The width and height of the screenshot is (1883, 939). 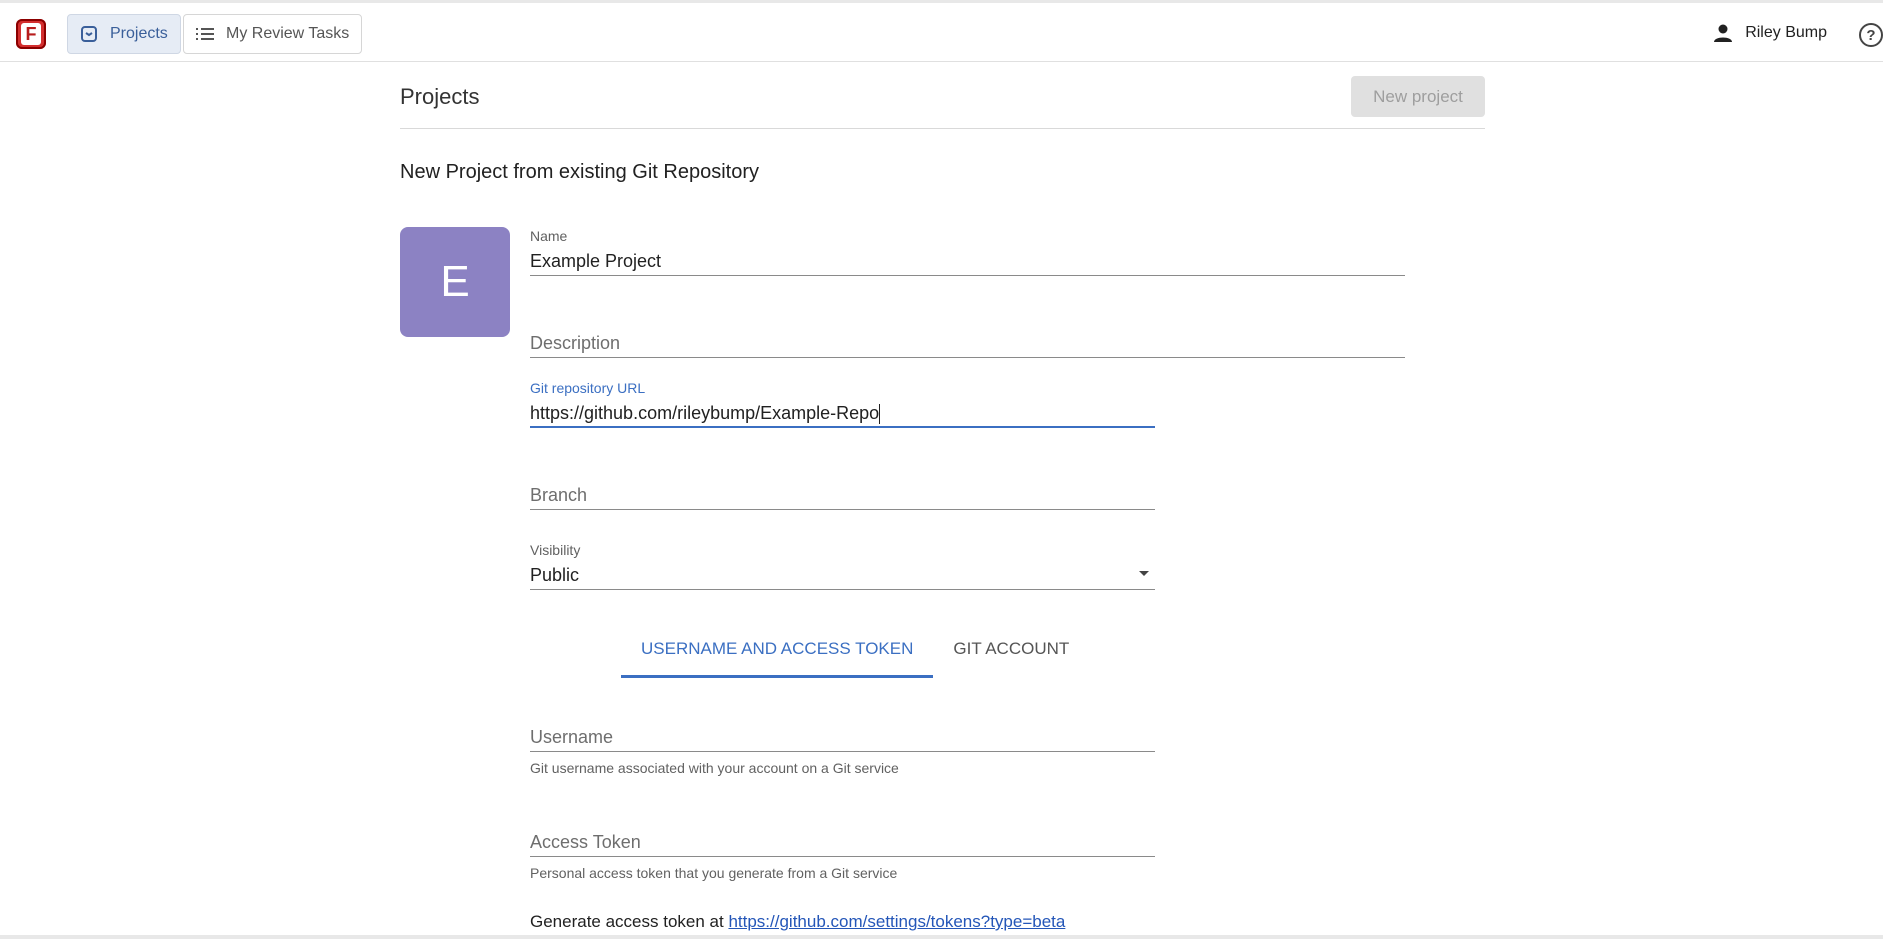 I want to click on app-logo: F, so click(x=31, y=34).